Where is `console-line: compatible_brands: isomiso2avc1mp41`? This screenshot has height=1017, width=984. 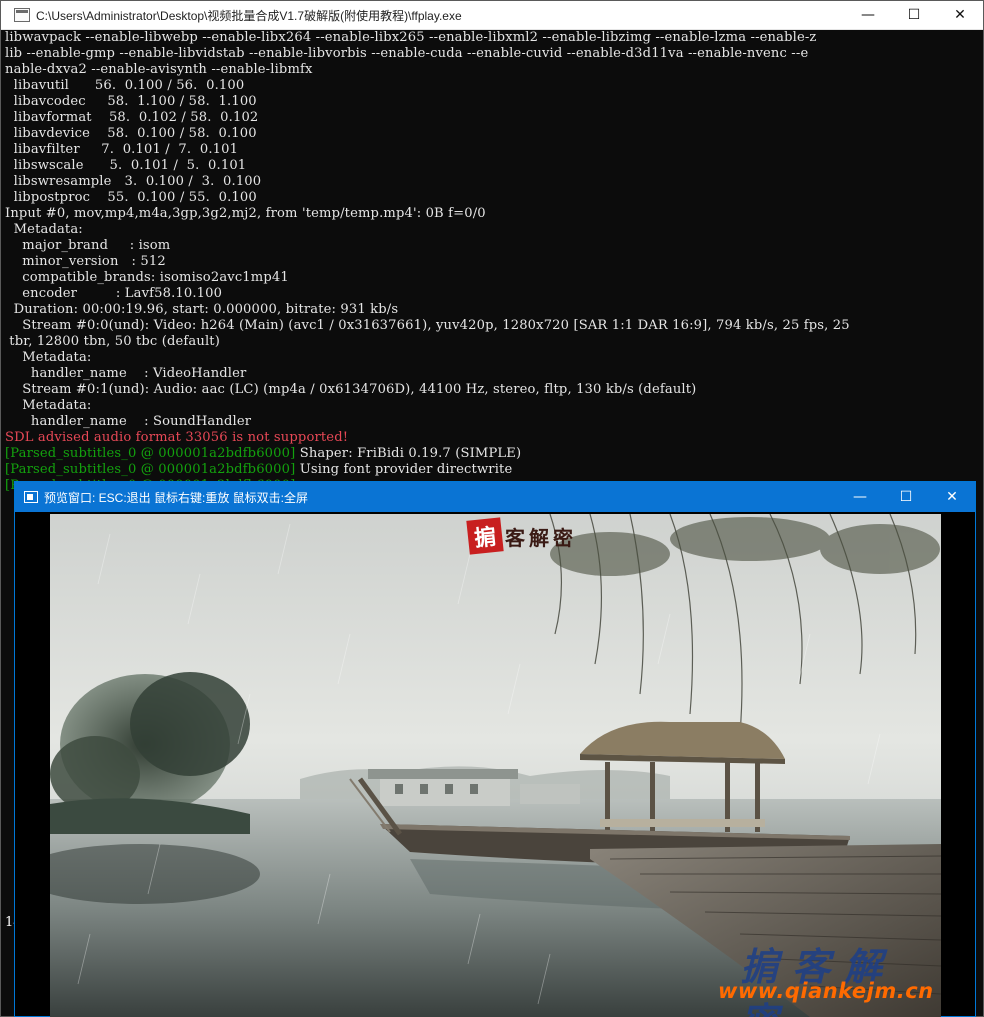
console-line: compatible_brands: isomiso2avc1mp41 is located at coordinates (147, 277).